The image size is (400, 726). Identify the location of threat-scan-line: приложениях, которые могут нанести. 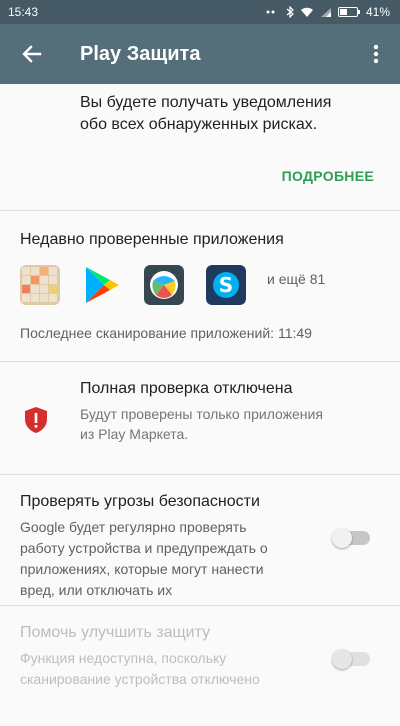
(142, 569).